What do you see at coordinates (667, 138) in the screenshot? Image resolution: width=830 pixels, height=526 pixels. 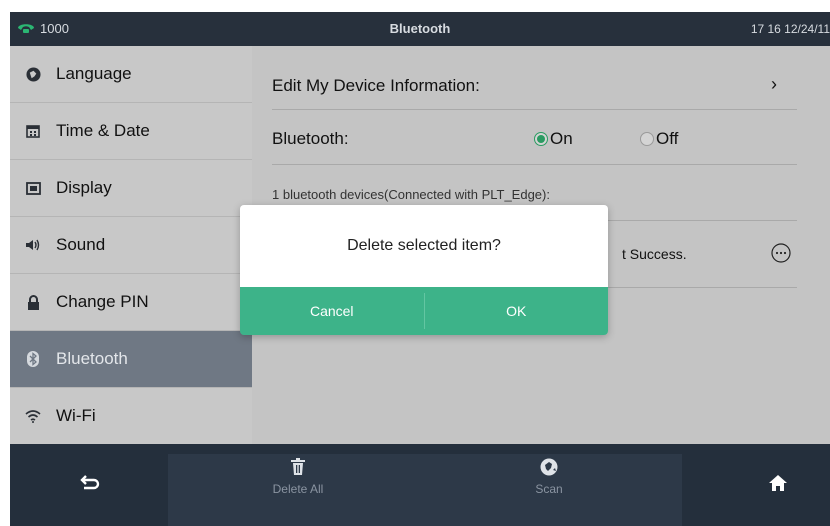 I see `off-label: Off` at bounding box center [667, 138].